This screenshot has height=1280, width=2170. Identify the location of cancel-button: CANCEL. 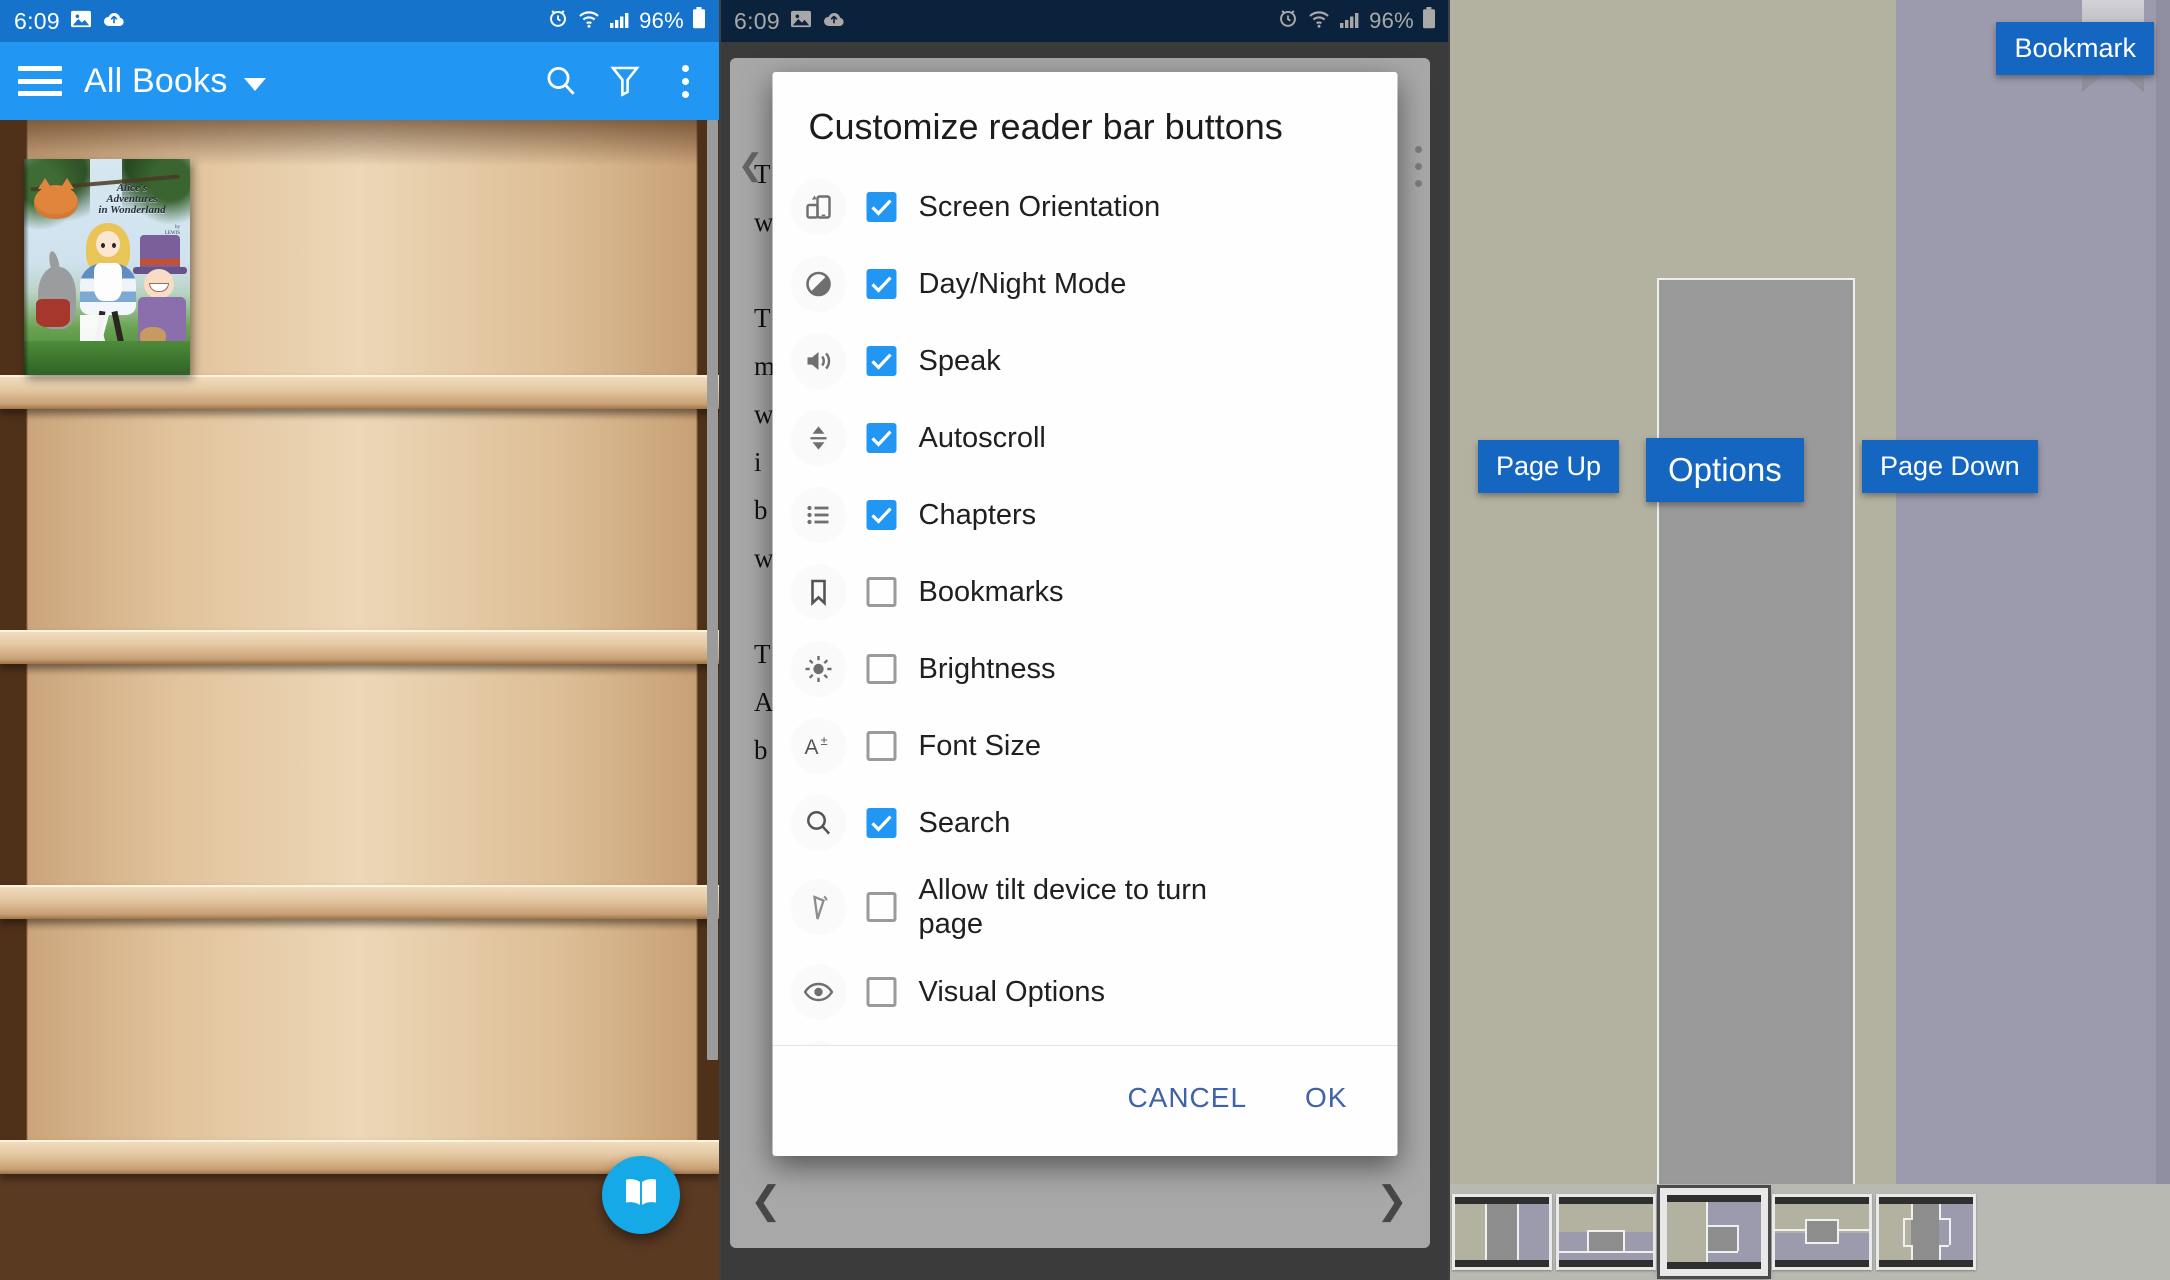
(1187, 1098).